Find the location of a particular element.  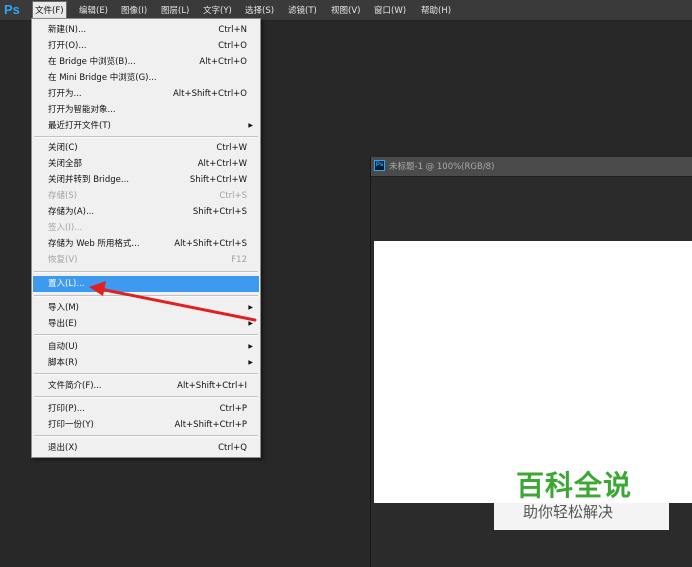

menu-item-shortcut: Alt+Ctrl+O is located at coordinates (223, 62).